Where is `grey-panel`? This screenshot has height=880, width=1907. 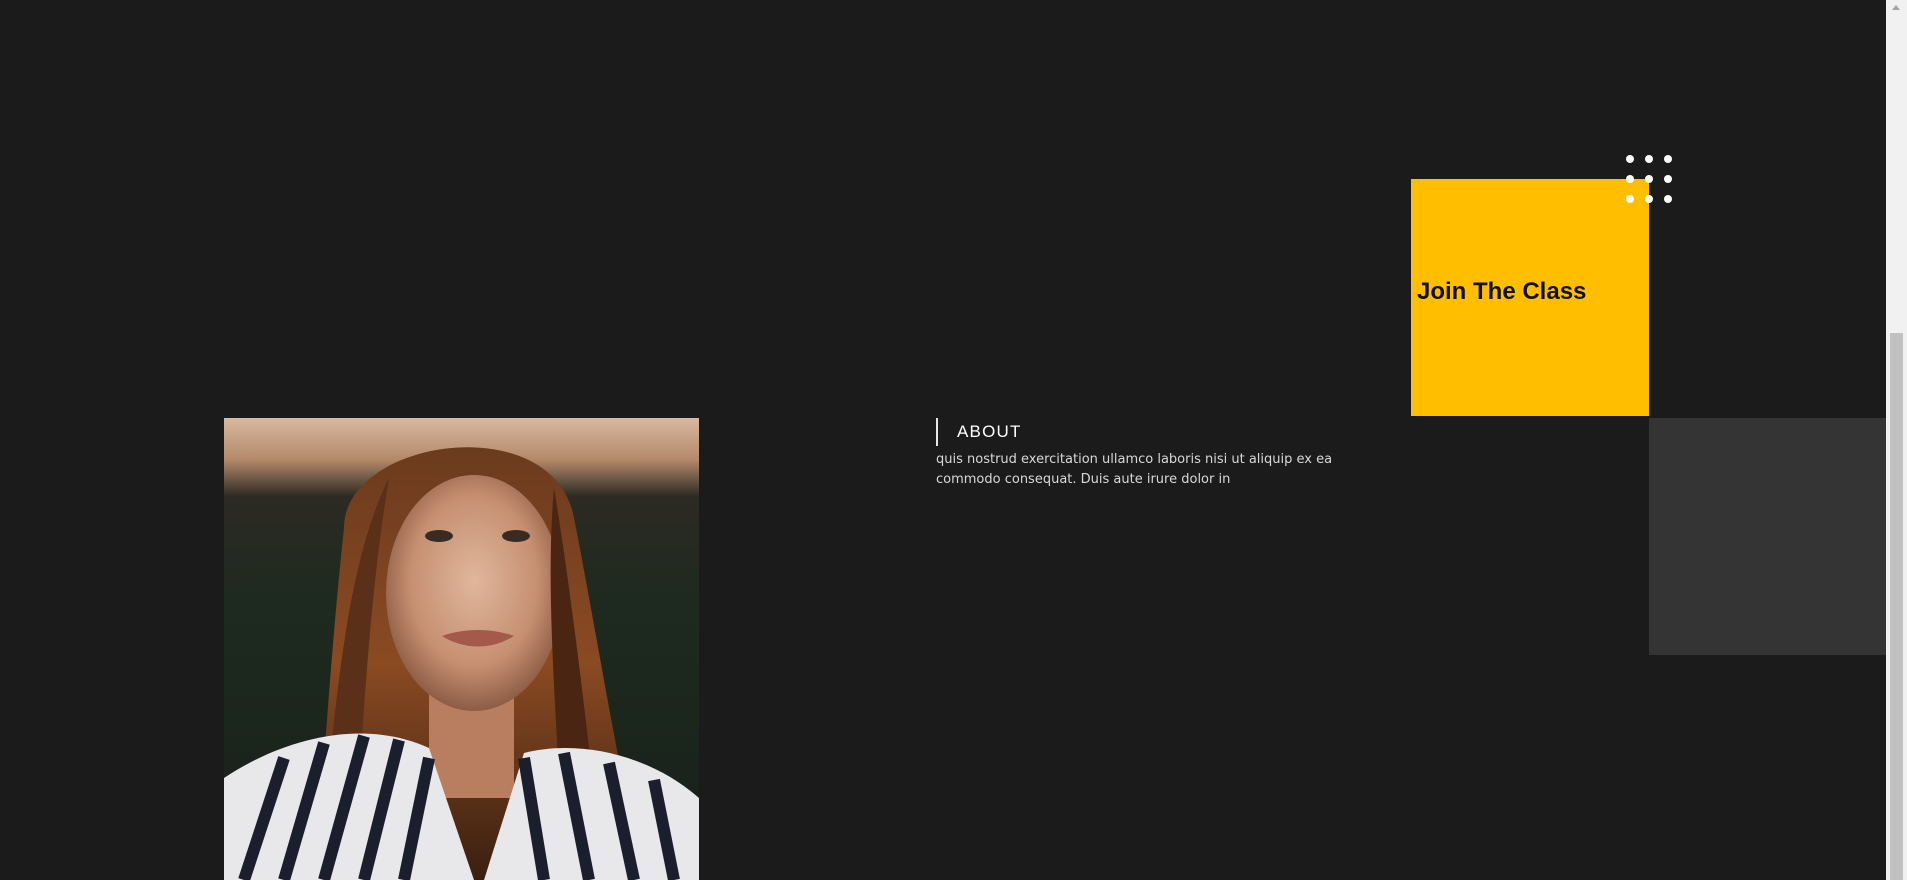 grey-panel is located at coordinates (1767, 536).